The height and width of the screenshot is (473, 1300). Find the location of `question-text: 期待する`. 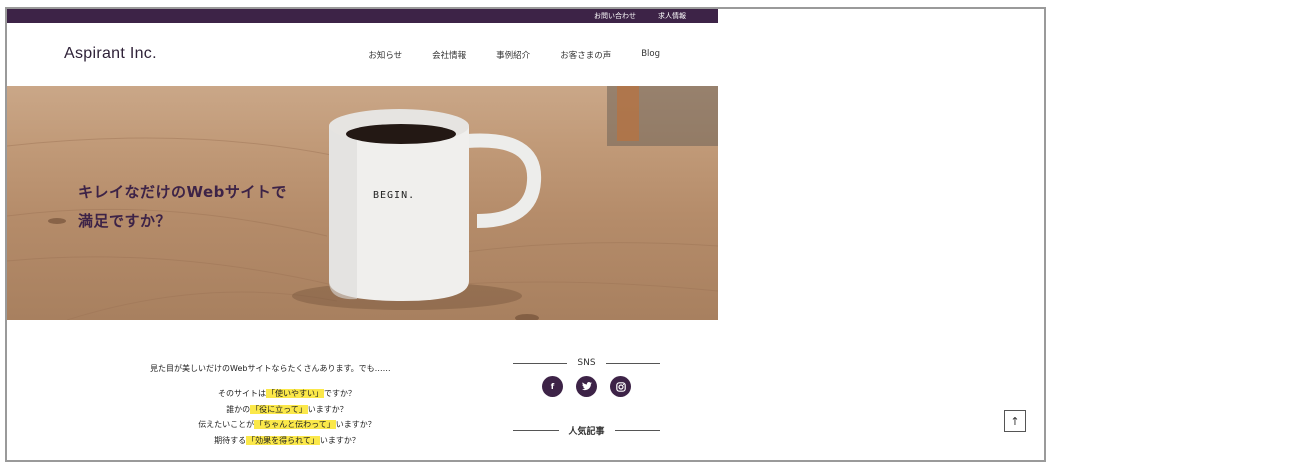

question-text: 期待する is located at coordinates (230, 440).